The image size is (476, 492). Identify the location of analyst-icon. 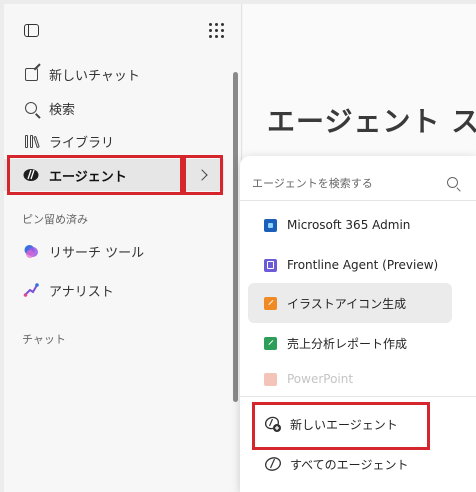
(31, 290).